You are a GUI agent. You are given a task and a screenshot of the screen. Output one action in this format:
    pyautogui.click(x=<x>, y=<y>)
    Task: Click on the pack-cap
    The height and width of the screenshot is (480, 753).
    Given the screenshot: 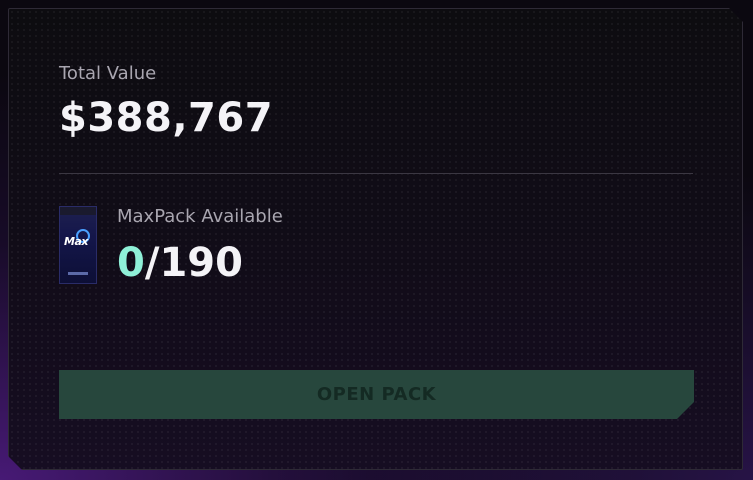 What is the action you would take?
    pyautogui.click(x=78, y=211)
    